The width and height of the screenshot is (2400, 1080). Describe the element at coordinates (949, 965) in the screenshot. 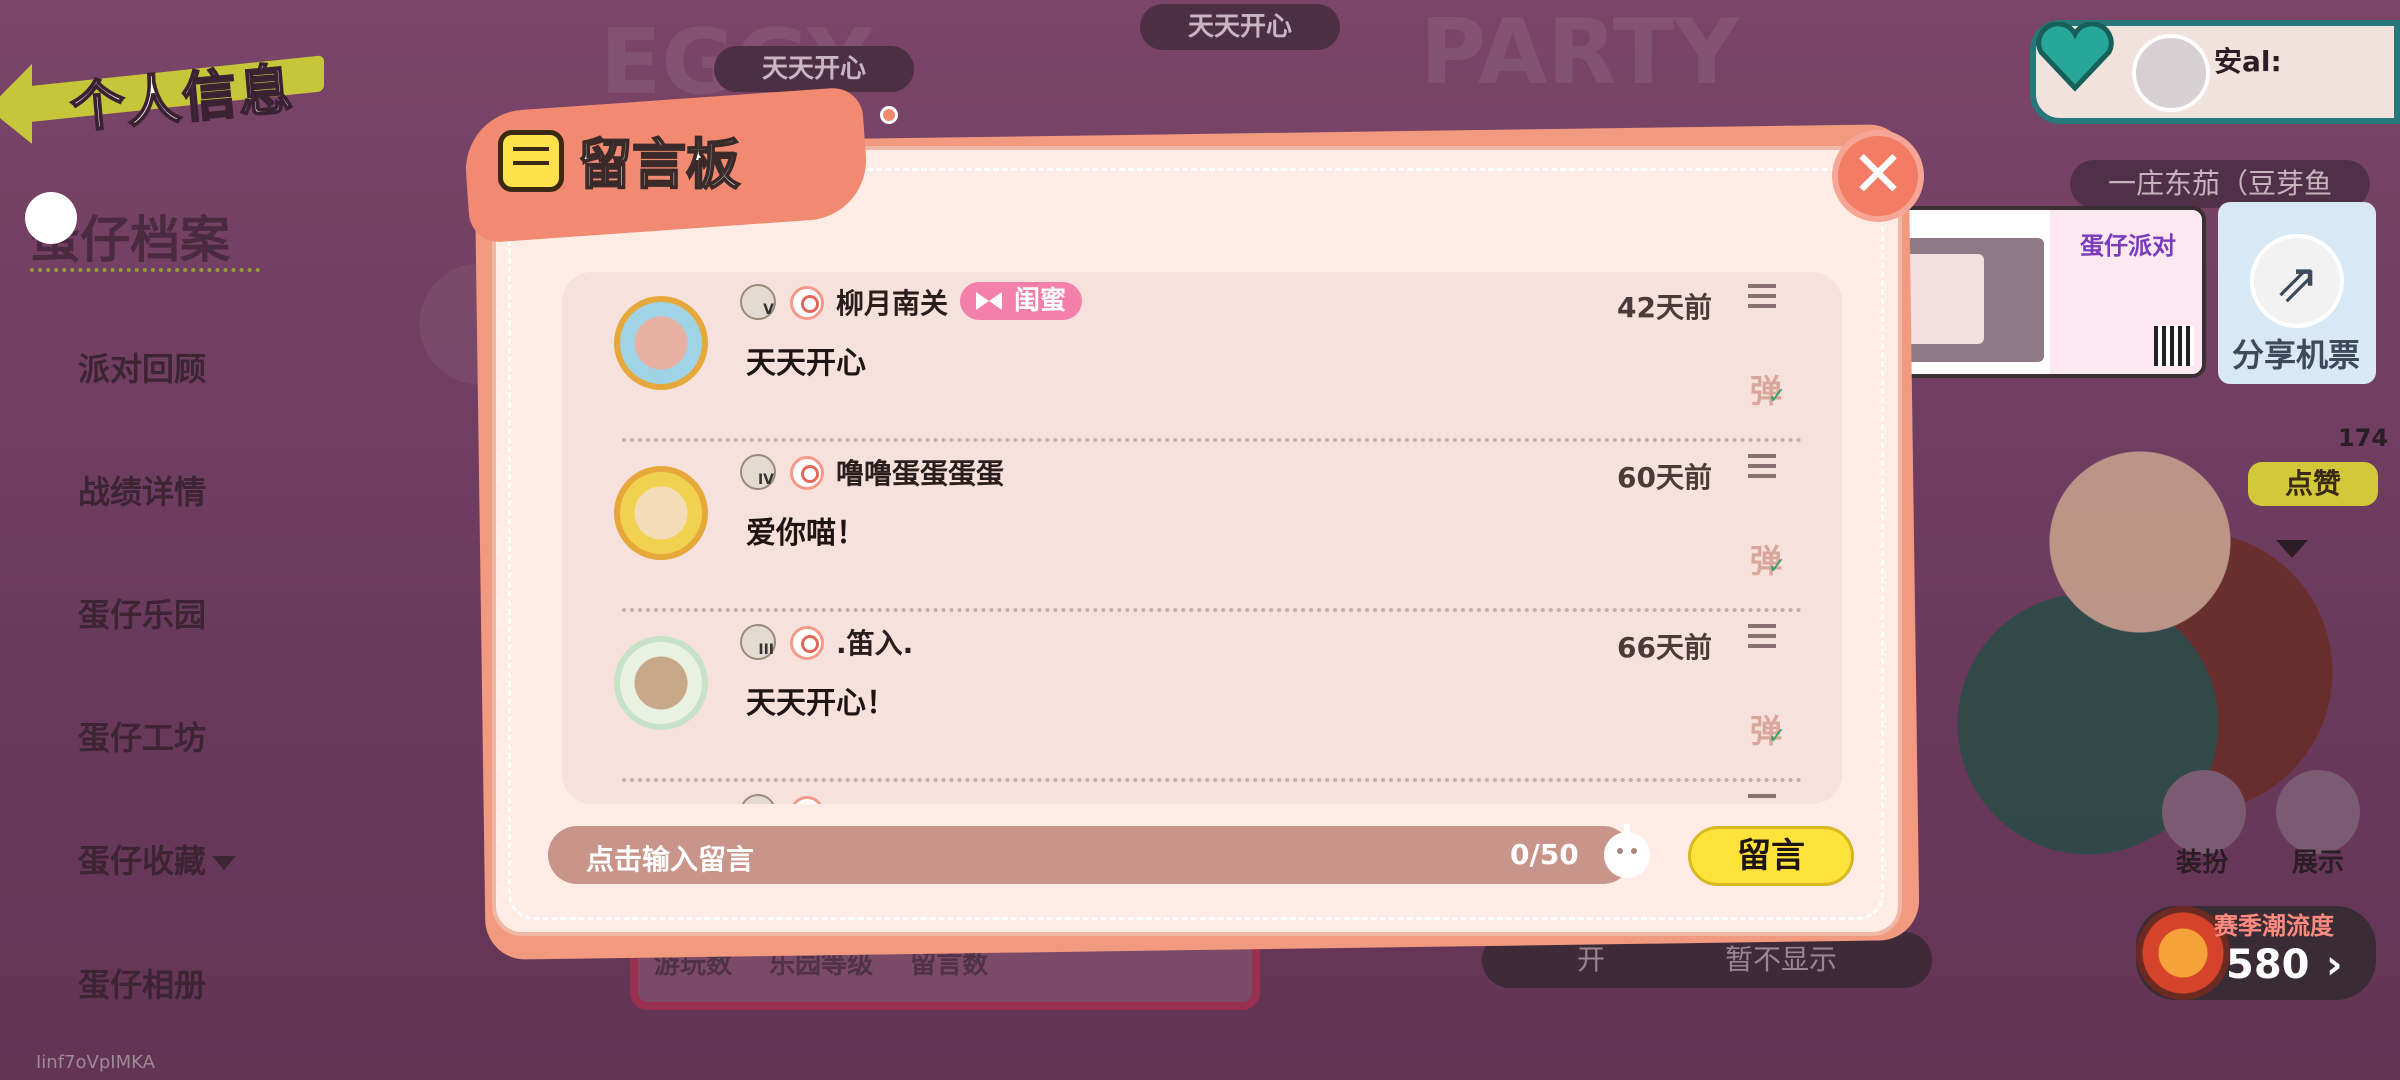

I see `stats-label: 留言数` at that location.